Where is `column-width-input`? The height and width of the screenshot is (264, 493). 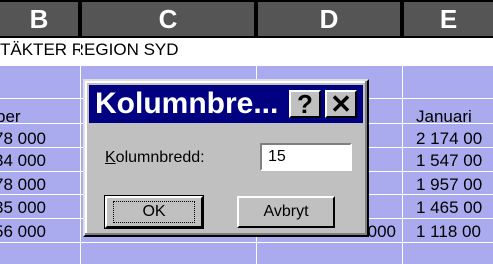
column-width-input is located at coordinates (306, 157).